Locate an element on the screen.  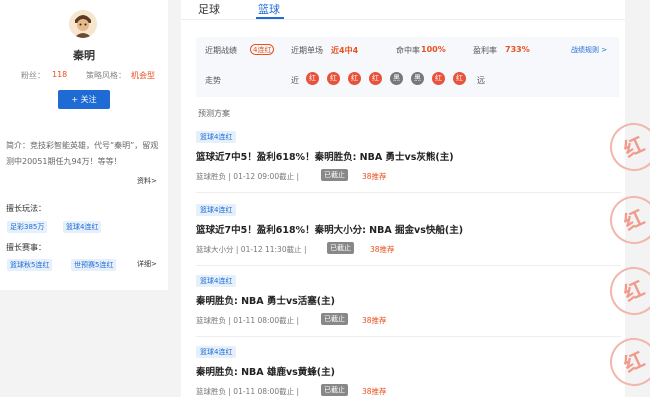
trend-near-label: 近 is located at coordinates (295, 80).